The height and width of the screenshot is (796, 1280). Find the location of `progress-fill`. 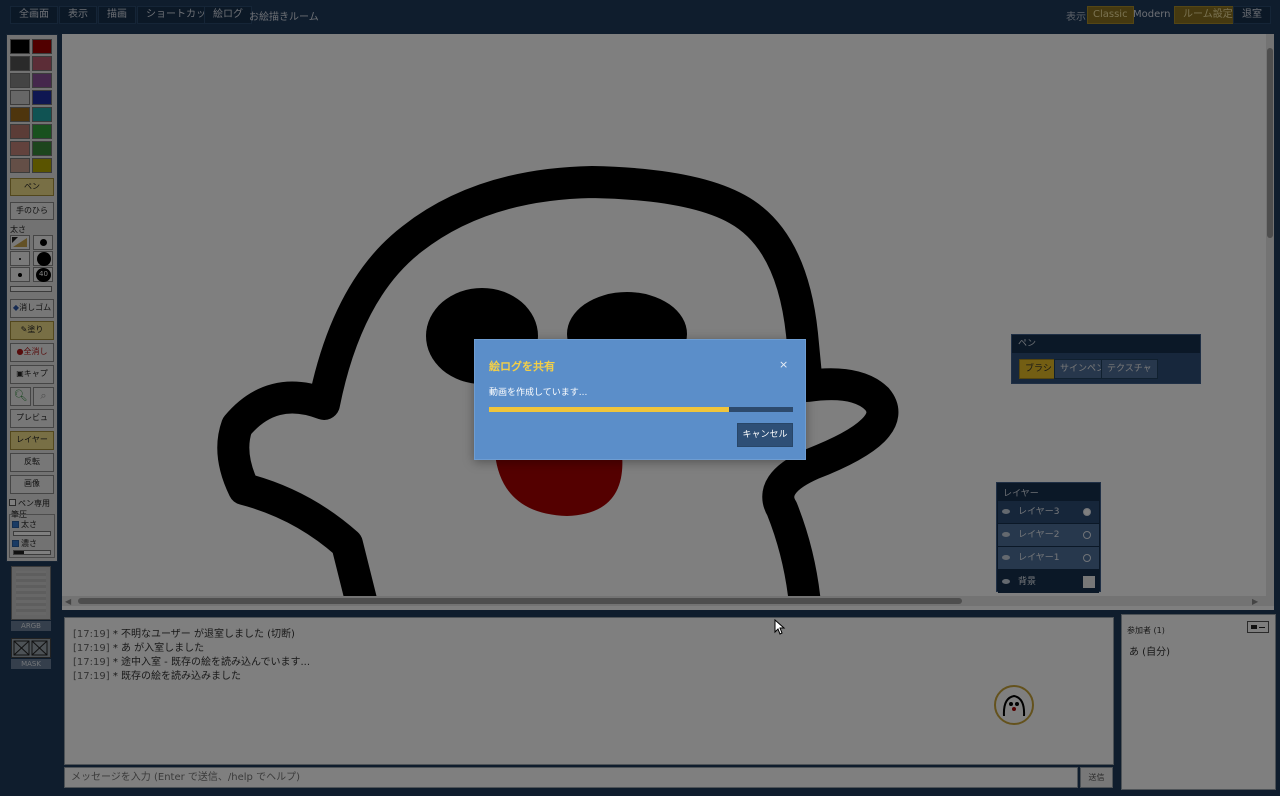

progress-fill is located at coordinates (609, 409).